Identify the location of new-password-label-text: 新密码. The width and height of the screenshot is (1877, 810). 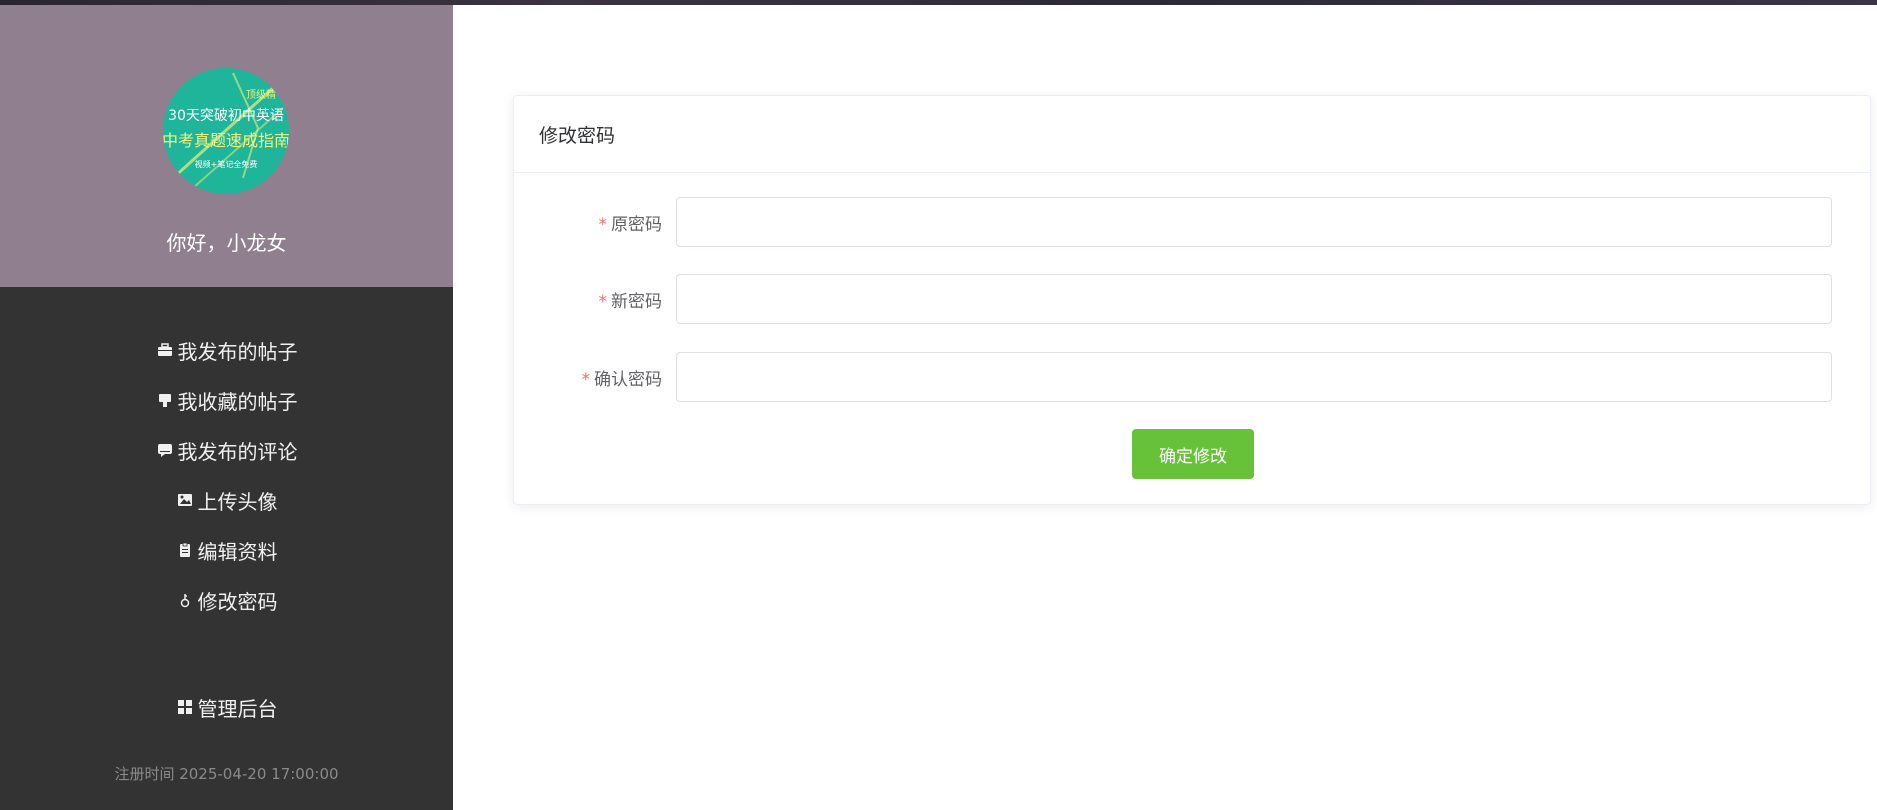
(636, 301).